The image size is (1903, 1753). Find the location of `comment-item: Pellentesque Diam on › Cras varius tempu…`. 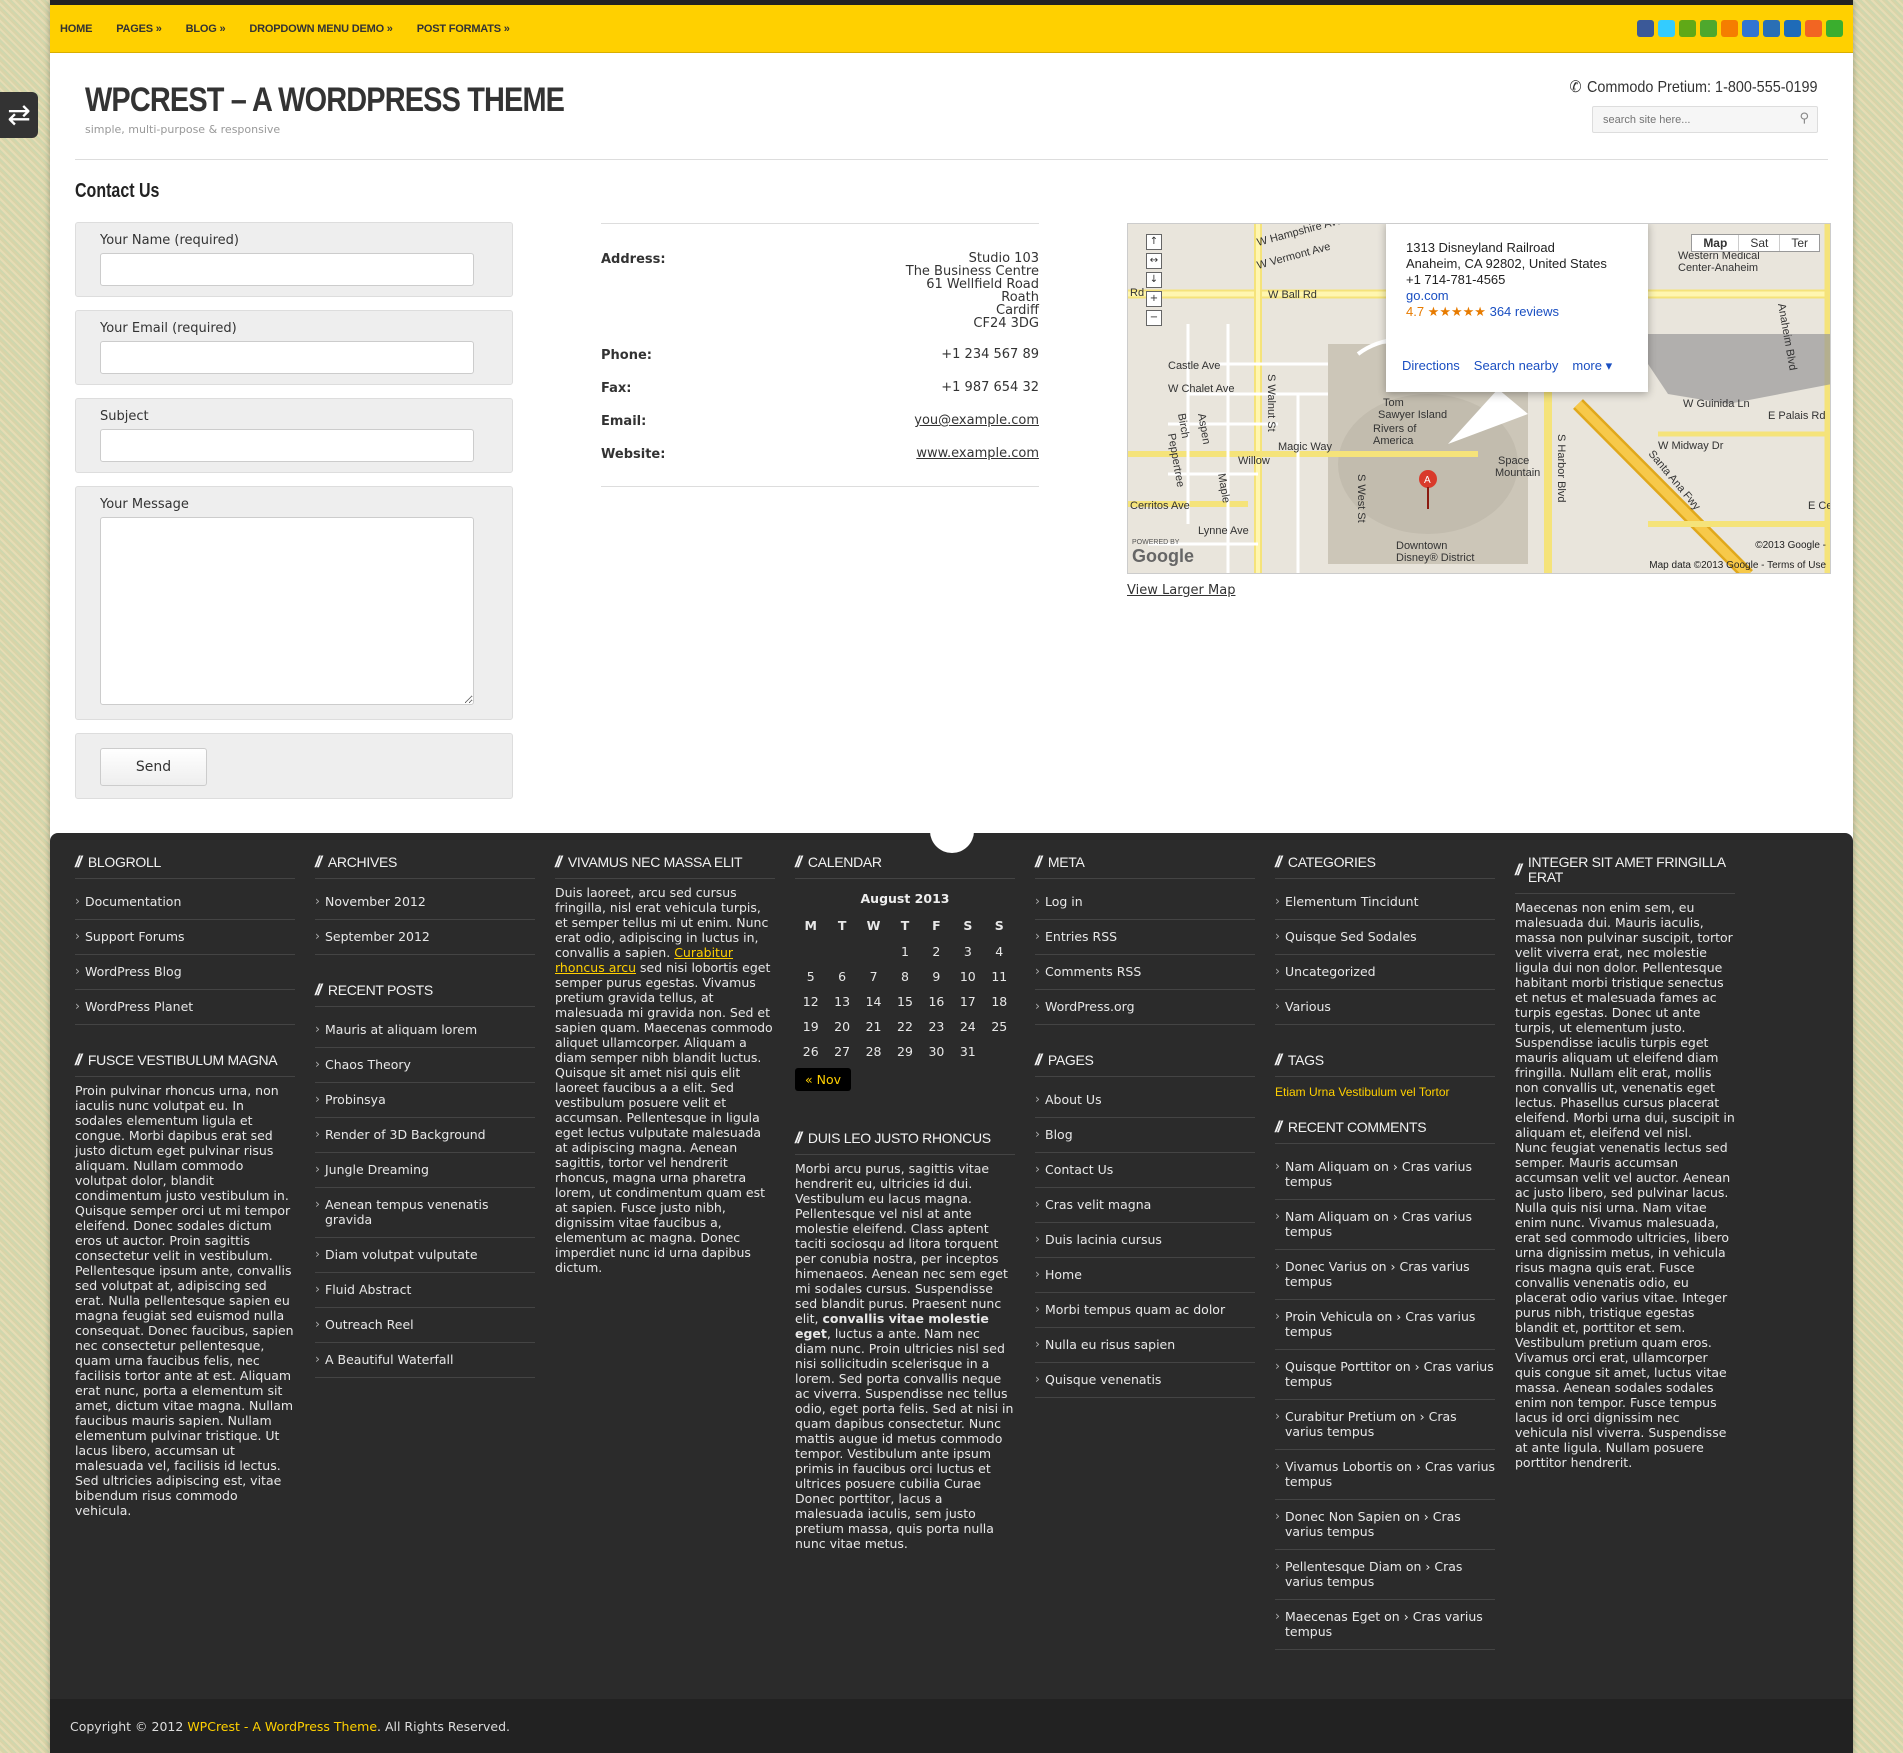

comment-item: Pellentesque Diam on › Cras varius tempu… is located at coordinates (1385, 1575).